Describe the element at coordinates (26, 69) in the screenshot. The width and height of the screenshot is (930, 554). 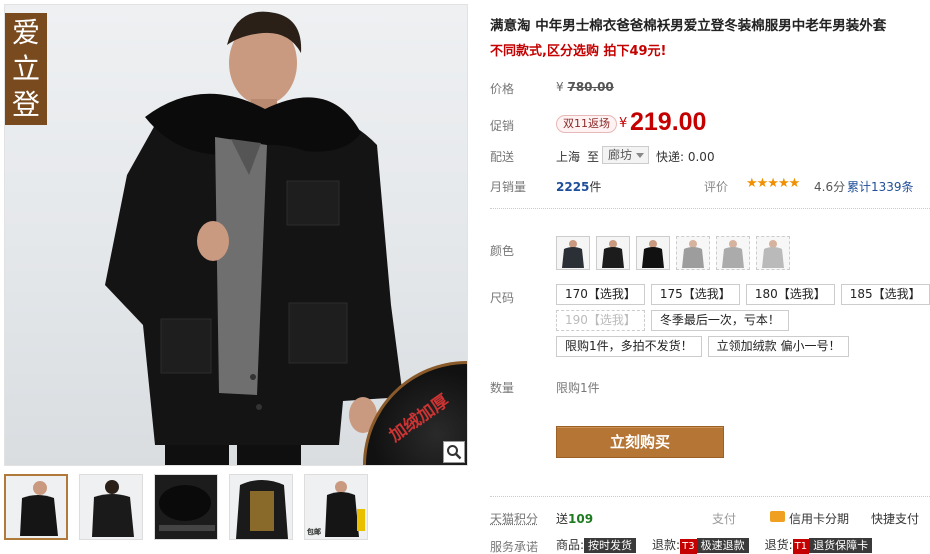
I see `brand-logo: 爱立登` at that location.